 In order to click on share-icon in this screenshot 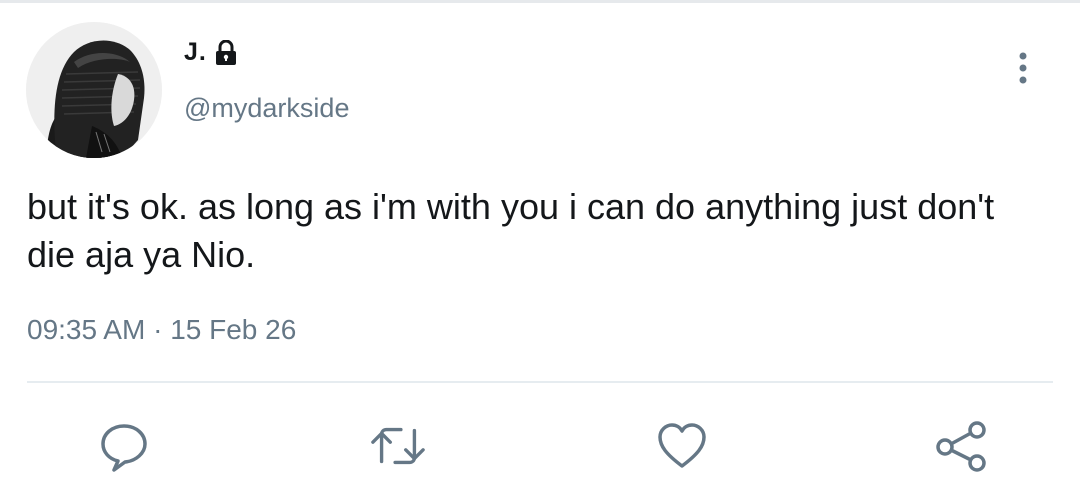, I will do `click(961, 446)`.